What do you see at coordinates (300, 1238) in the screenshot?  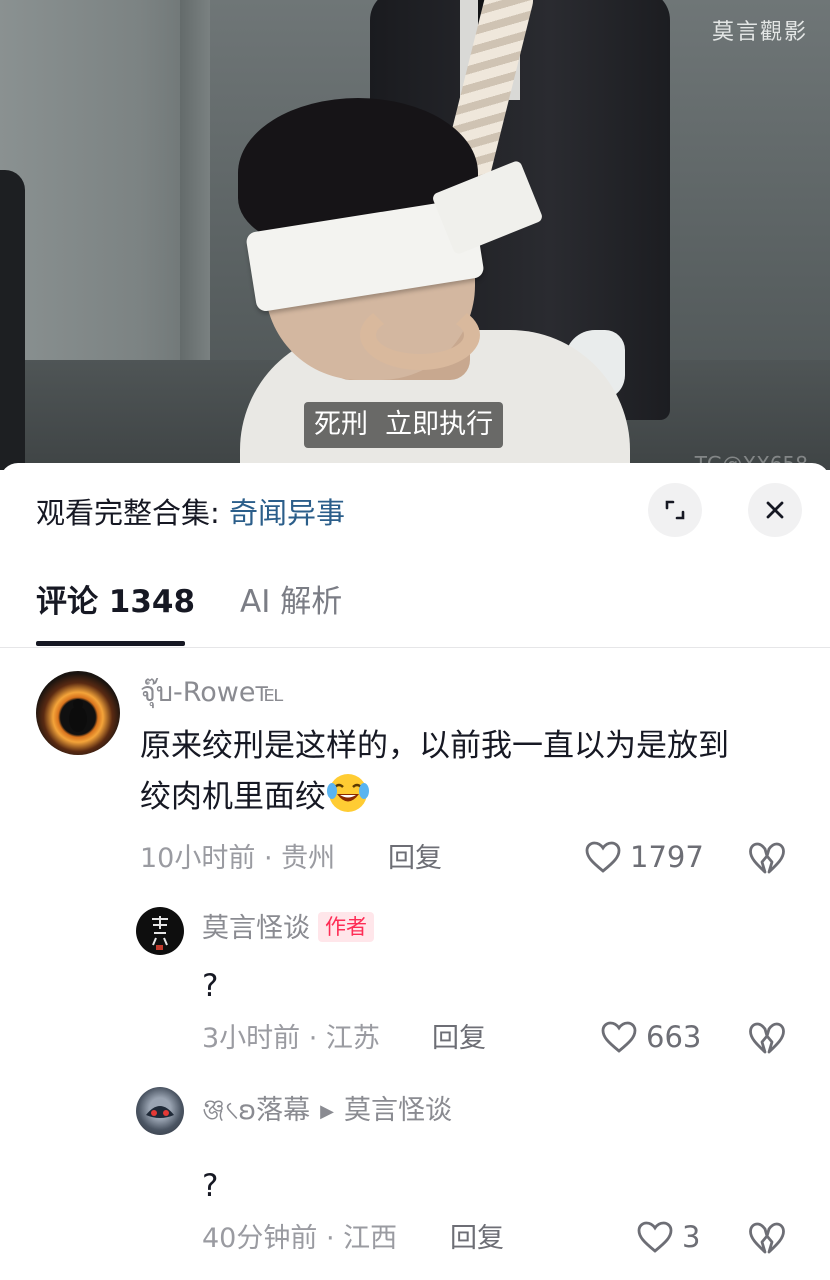 I see `comment-time-location: 40分钟前 · 江西` at bounding box center [300, 1238].